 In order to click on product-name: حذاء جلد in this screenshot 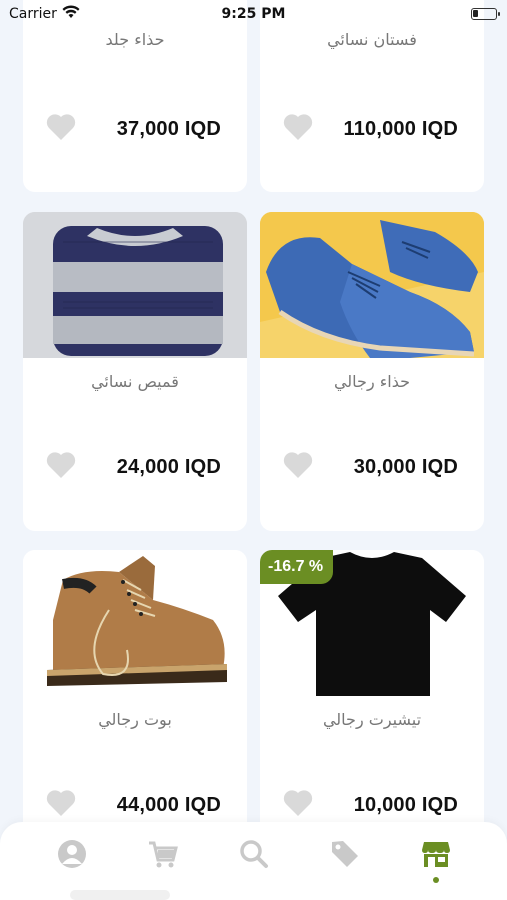, I will do `click(135, 39)`.